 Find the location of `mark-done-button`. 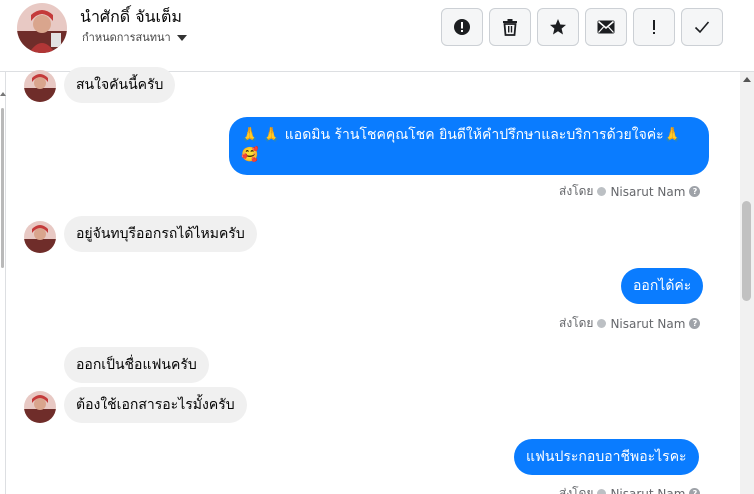

mark-done-button is located at coordinates (702, 27).